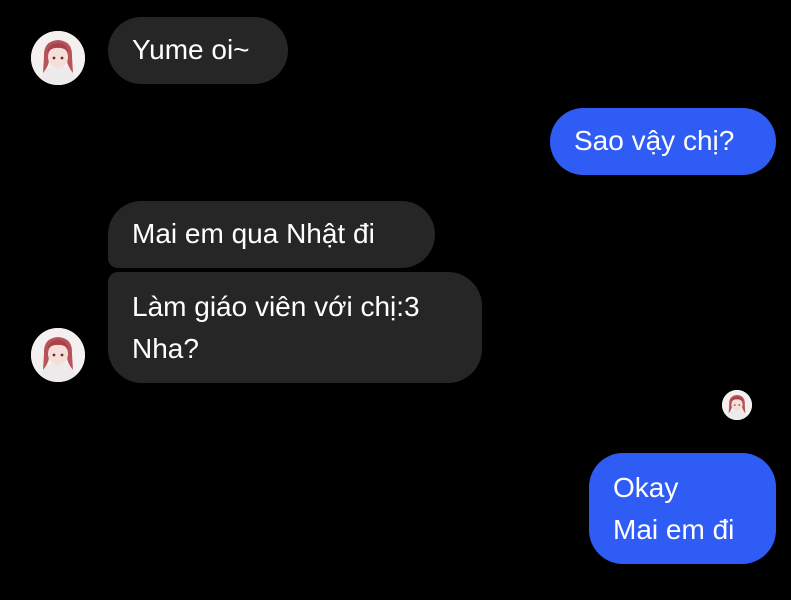 The image size is (791, 600). What do you see at coordinates (198, 50) in the screenshot?
I see `message-bubble-incoming: Yume oi~` at bounding box center [198, 50].